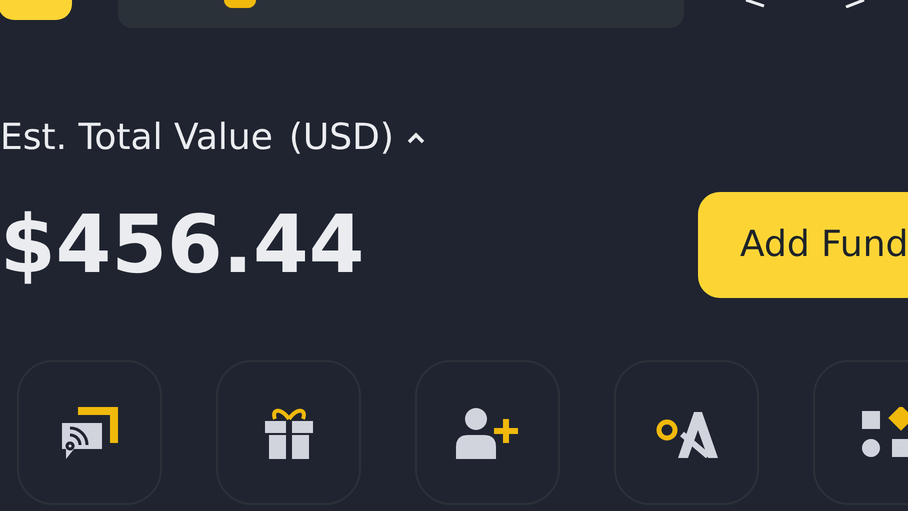 The height and width of the screenshot is (511, 908). Describe the element at coordinates (884, 432) in the screenshot. I see `apps-icon` at that location.